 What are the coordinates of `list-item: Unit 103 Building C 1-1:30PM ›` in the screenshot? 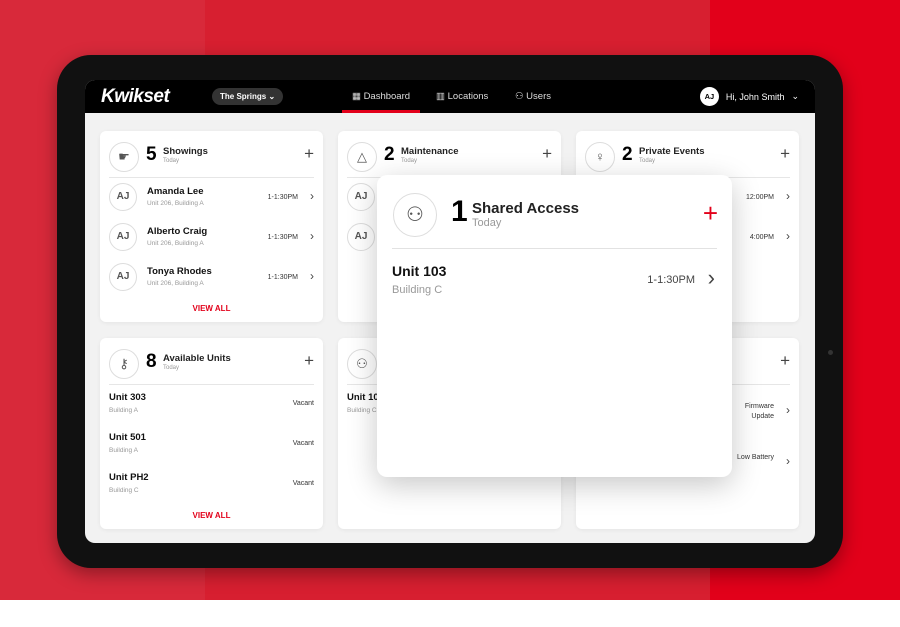 It's located at (554, 281).